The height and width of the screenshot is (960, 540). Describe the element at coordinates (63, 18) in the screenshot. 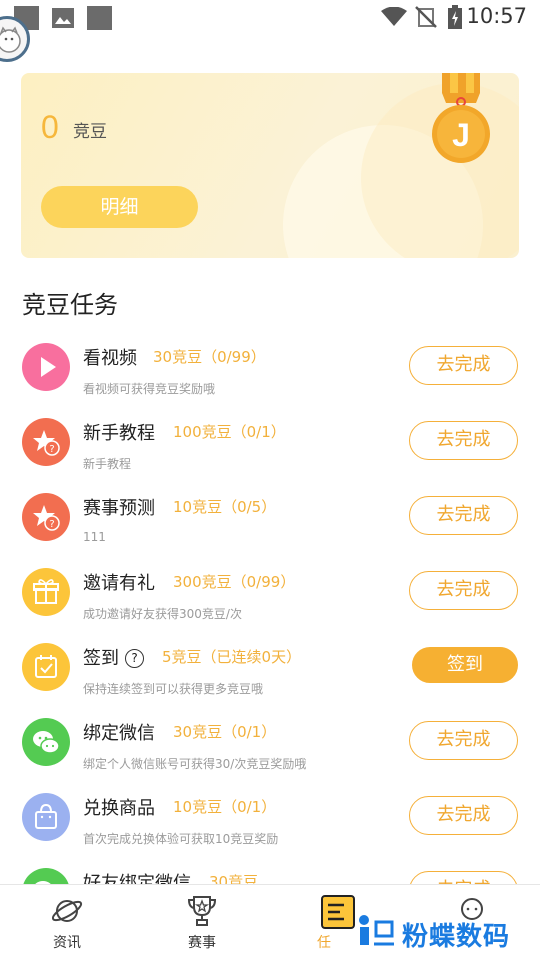

I see `image-icon` at that location.